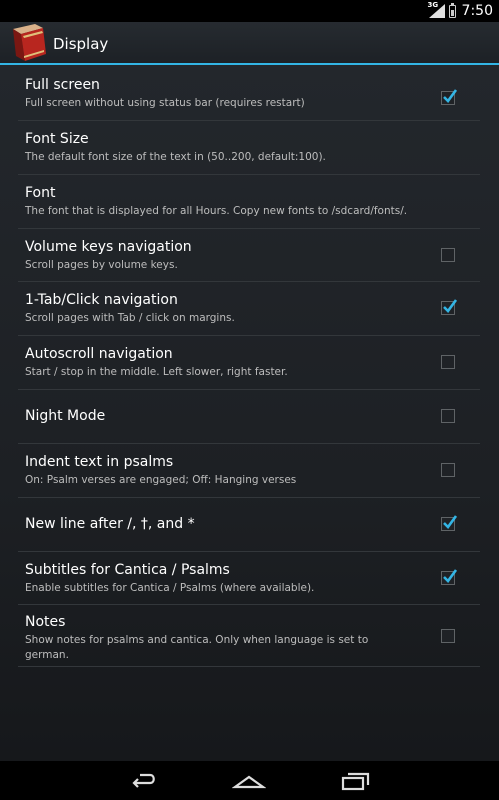  Describe the element at coordinates (110, 524) in the screenshot. I see `pref-title: New line after /, †, and *` at that location.